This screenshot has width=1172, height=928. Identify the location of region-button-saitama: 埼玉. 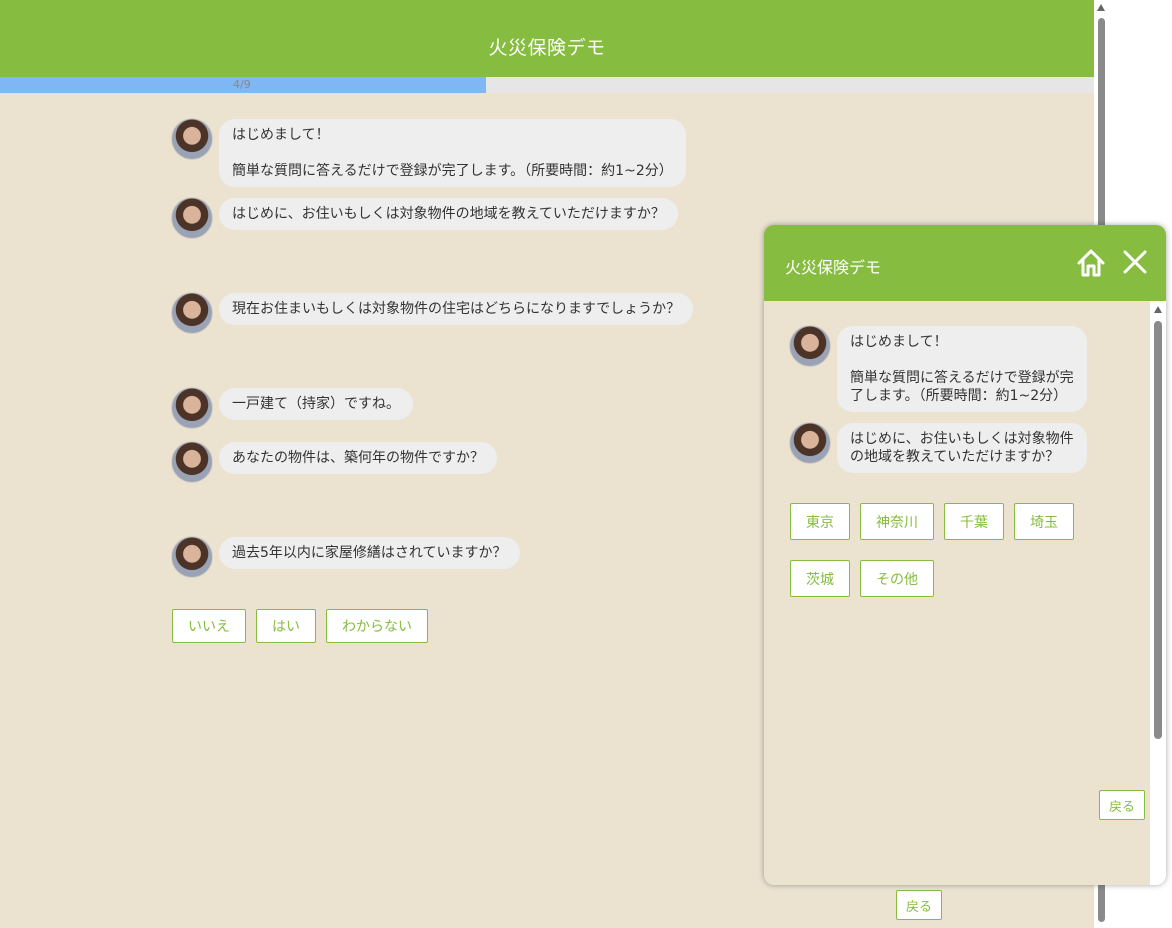
(1044, 521).